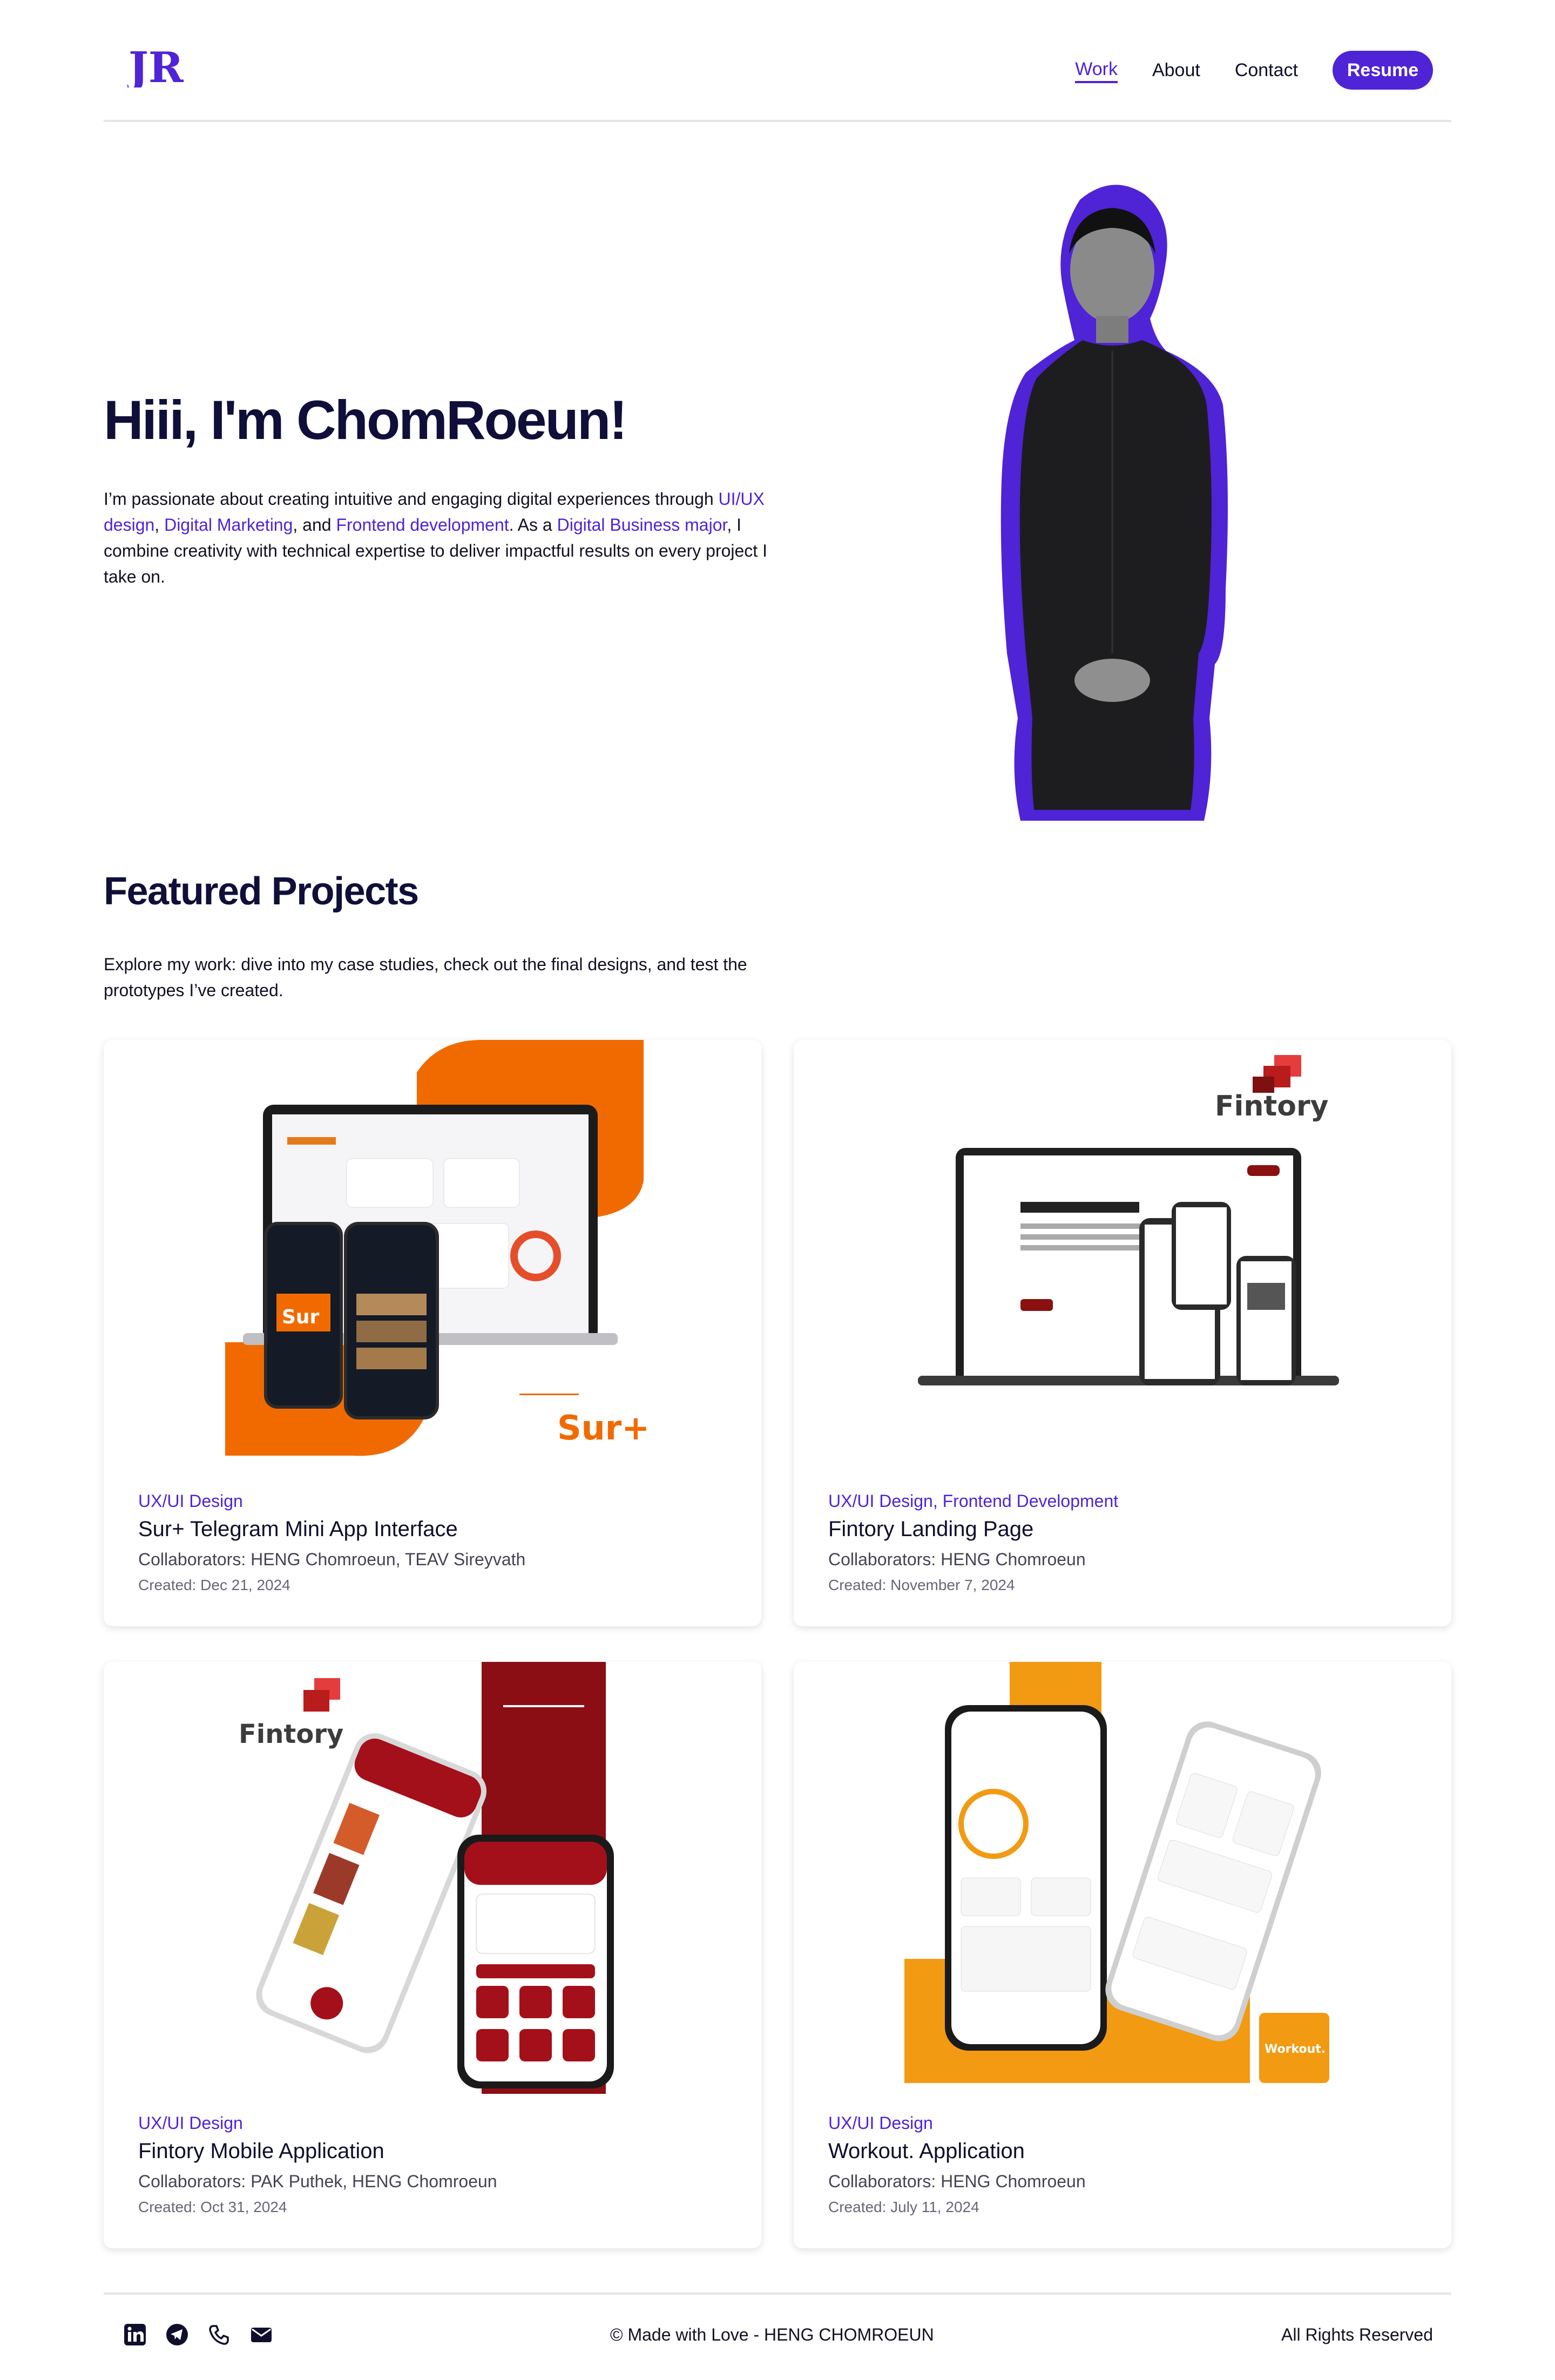 The image size is (1555, 2380). I want to click on marketing-highlight: Digital Marketing, so click(228, 525).